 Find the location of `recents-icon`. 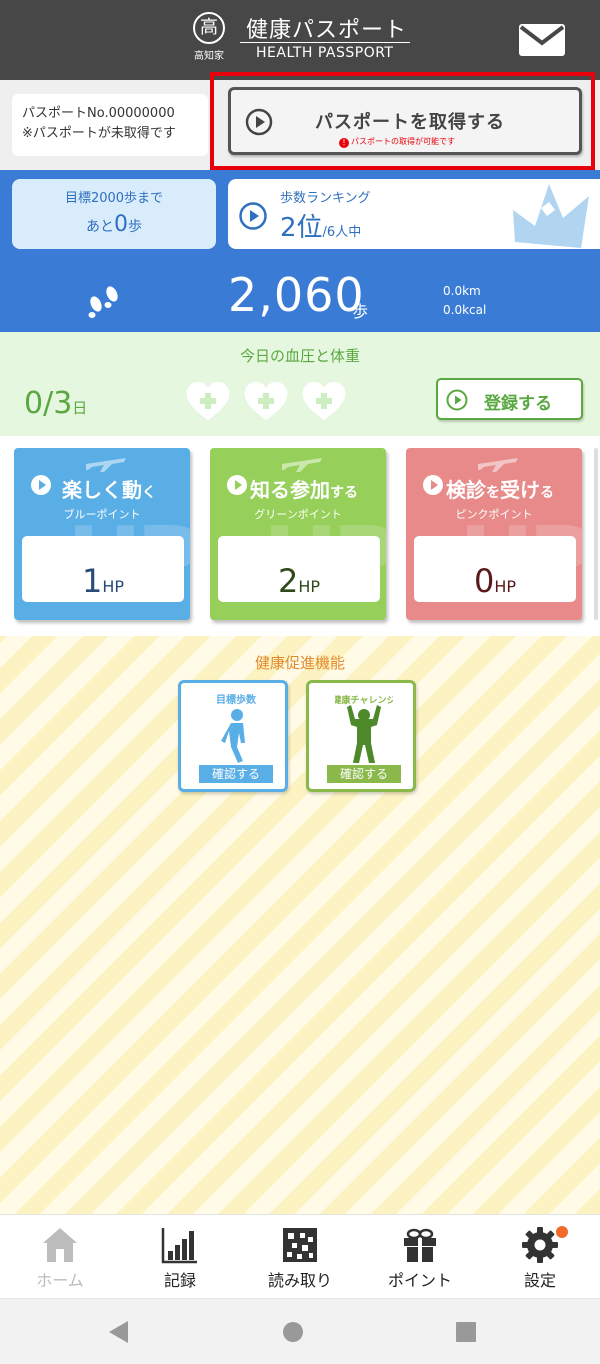

recents-icon is located at coordinates (466, 1332).